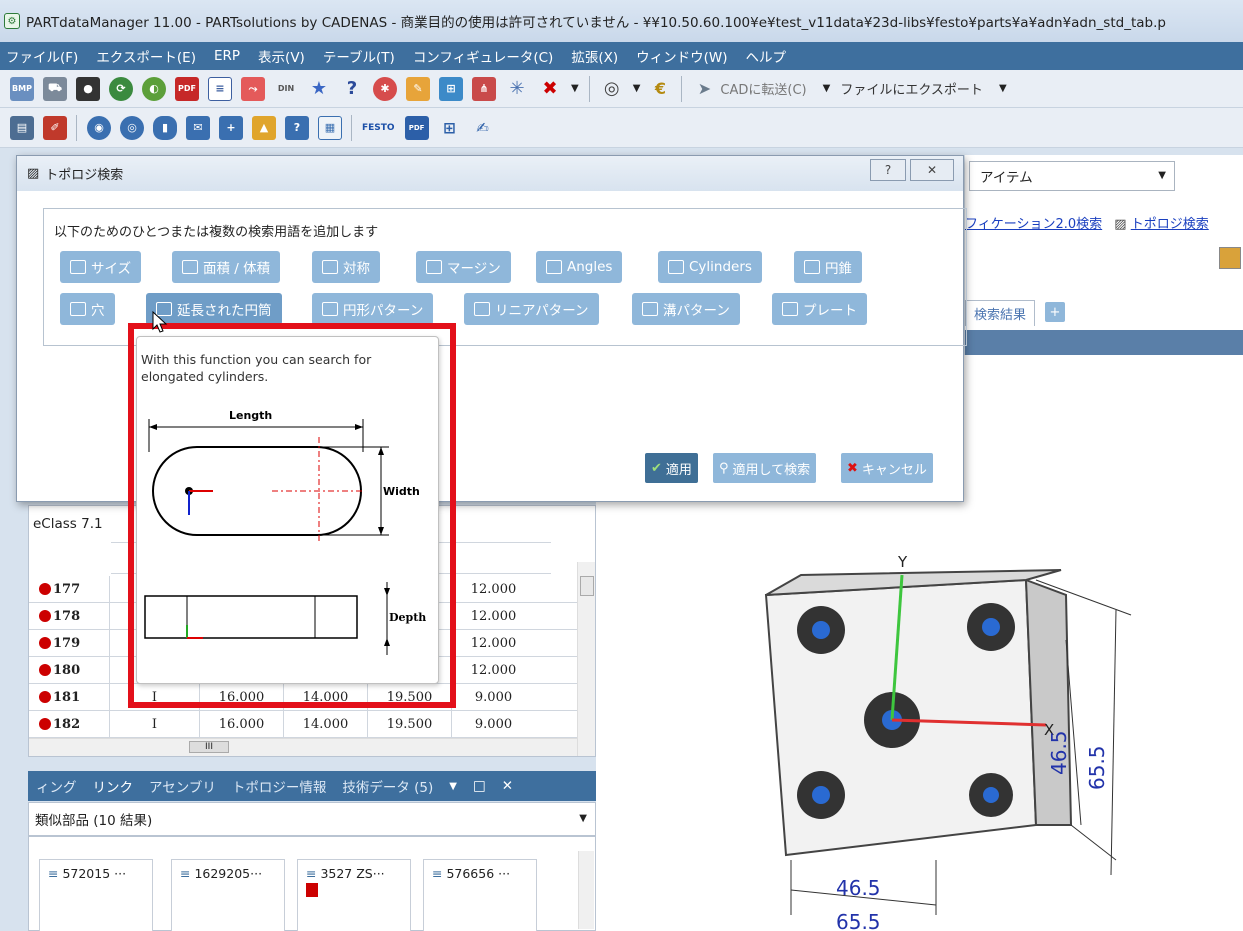 The height and width of the screenshot is (931, 1243). I want to click on paint-icon: ✎, so click(418, 88).